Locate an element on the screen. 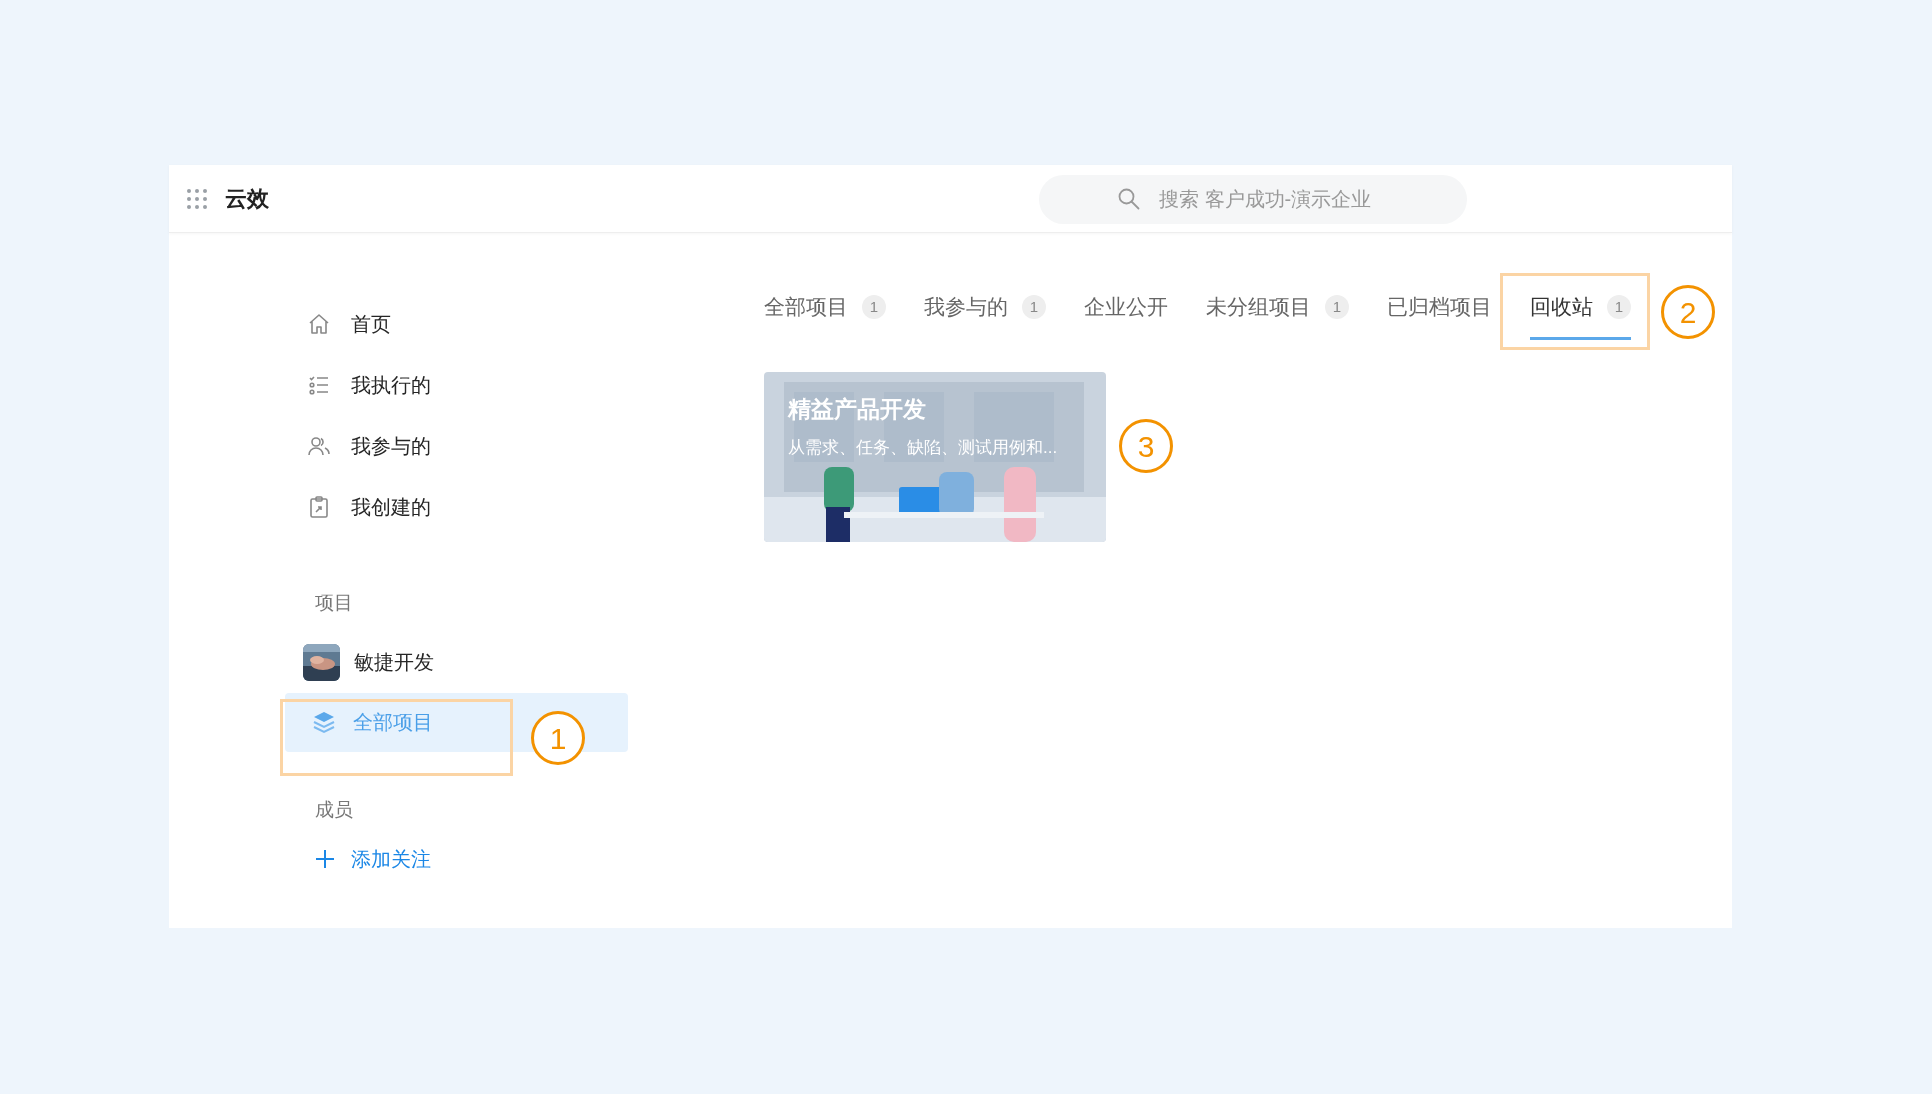  section-heading: 成员 is located at coordinates (334, 809).